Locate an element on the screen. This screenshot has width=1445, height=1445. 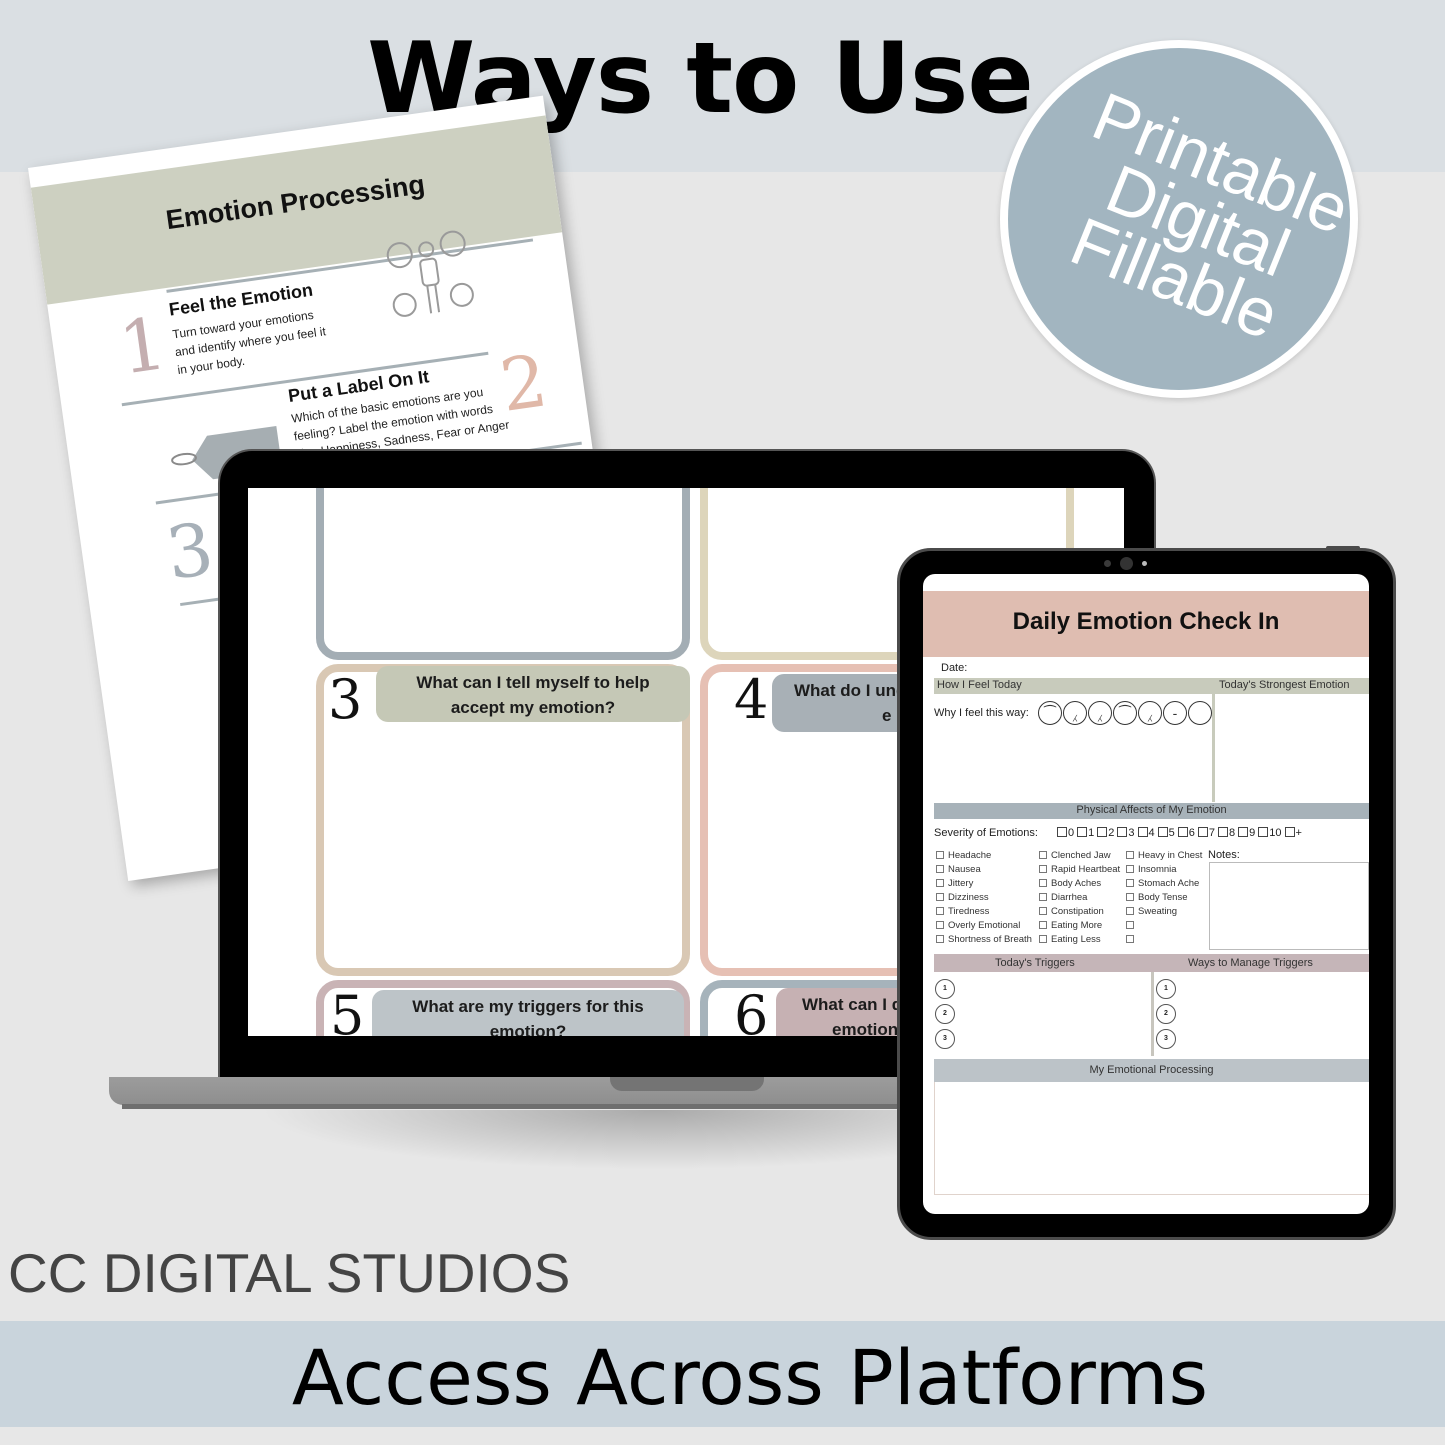
symptom-checkbox-item: Dizziness is located at coordinates (984, 898).